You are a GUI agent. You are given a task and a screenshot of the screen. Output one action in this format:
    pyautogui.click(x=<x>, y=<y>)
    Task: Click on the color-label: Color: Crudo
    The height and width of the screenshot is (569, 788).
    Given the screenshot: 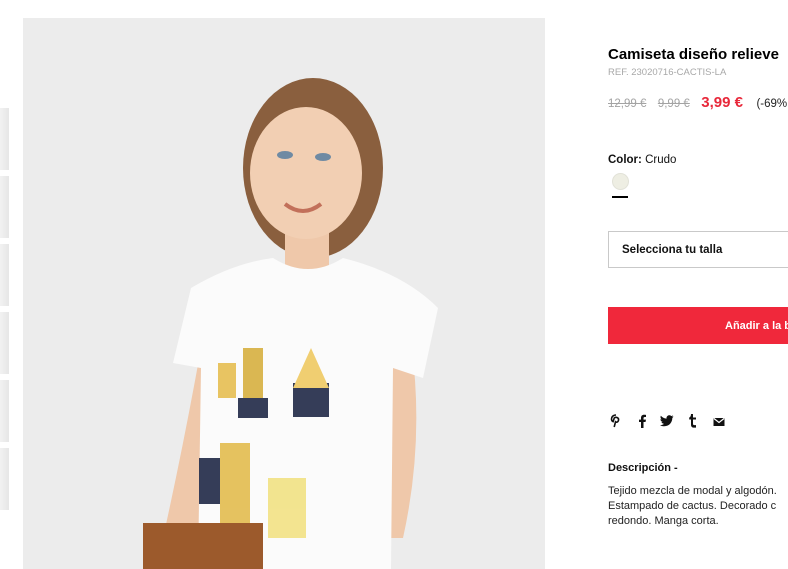 What is the action you would take?
    pyautogui.click(x=642, y=160)
    